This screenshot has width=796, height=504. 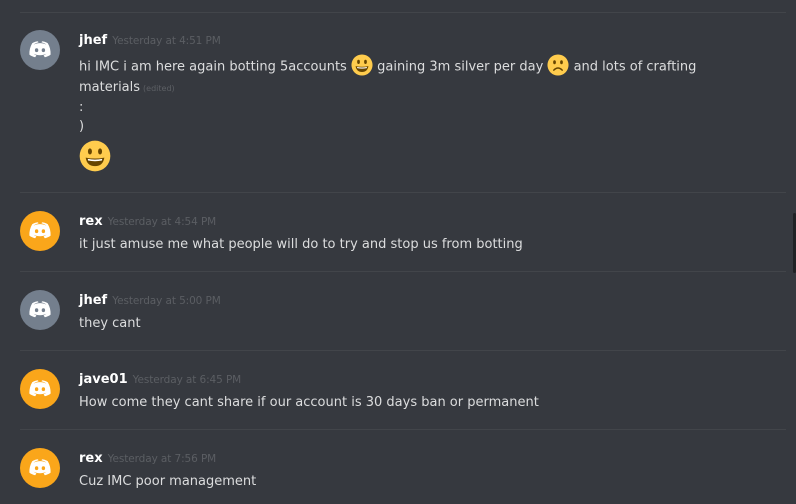 I want to click on message-header: jhef Yesterday at 5:00 PM, so click(x=150, y=300).